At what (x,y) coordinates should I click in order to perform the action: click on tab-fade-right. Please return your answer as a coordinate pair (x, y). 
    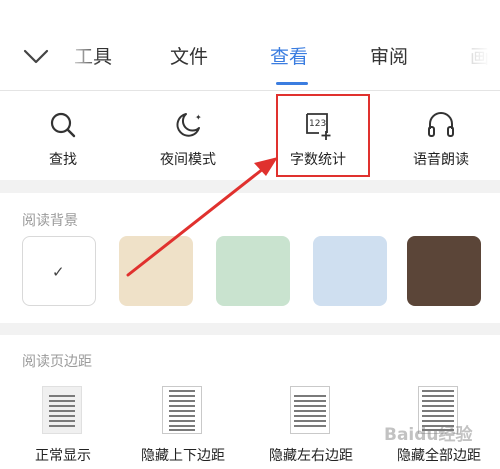
    Looking at the image, I should click on (476, 56).